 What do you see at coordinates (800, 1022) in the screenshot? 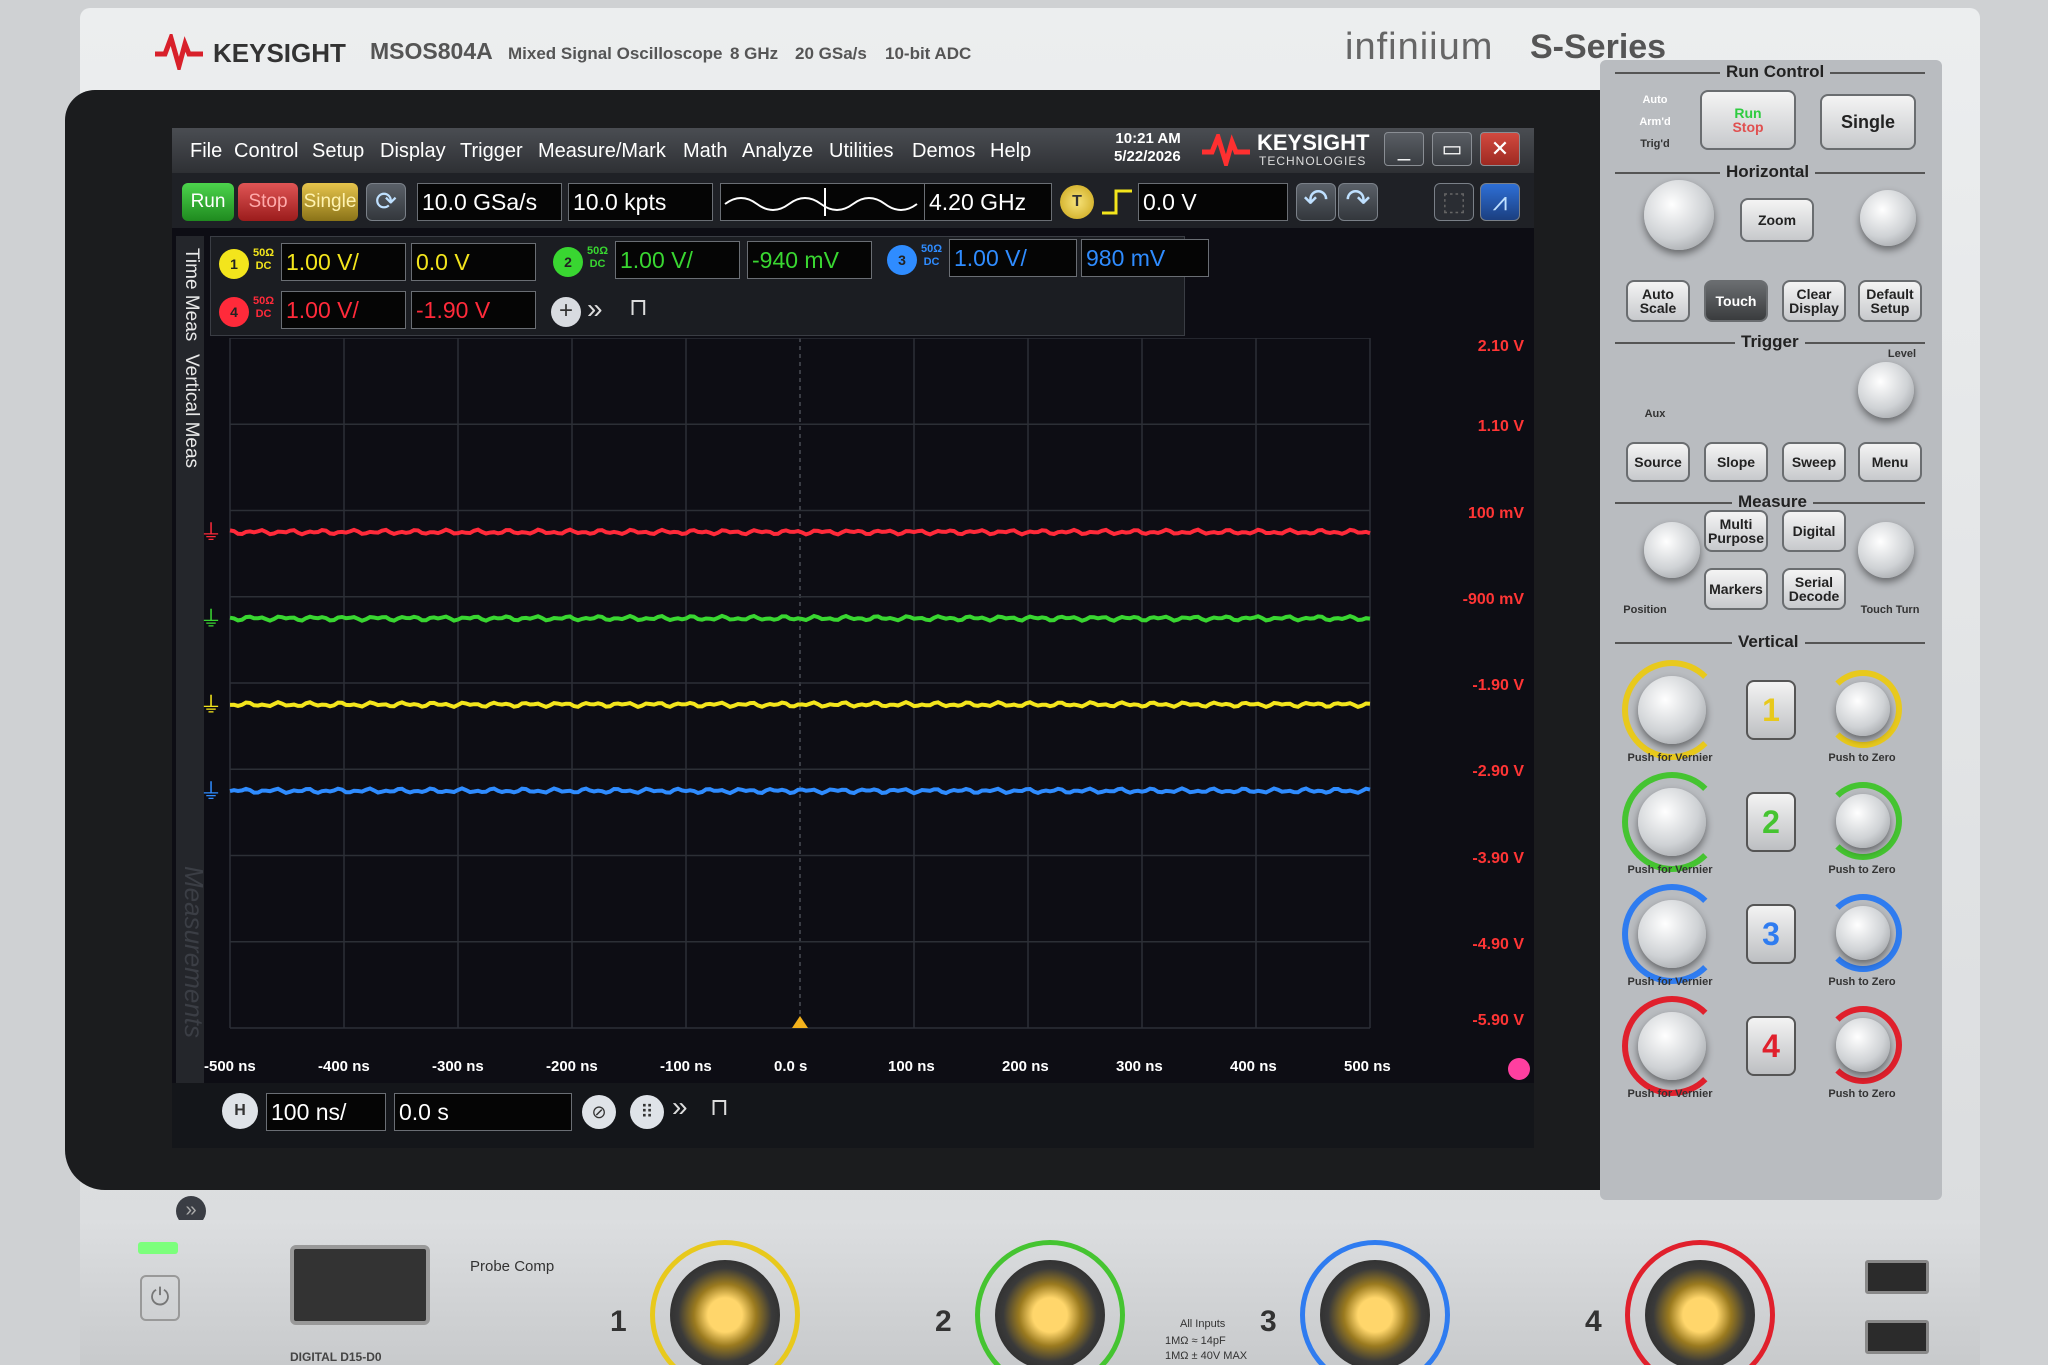
I see `trigger-position-marker` at bounding box center [800, 1022].